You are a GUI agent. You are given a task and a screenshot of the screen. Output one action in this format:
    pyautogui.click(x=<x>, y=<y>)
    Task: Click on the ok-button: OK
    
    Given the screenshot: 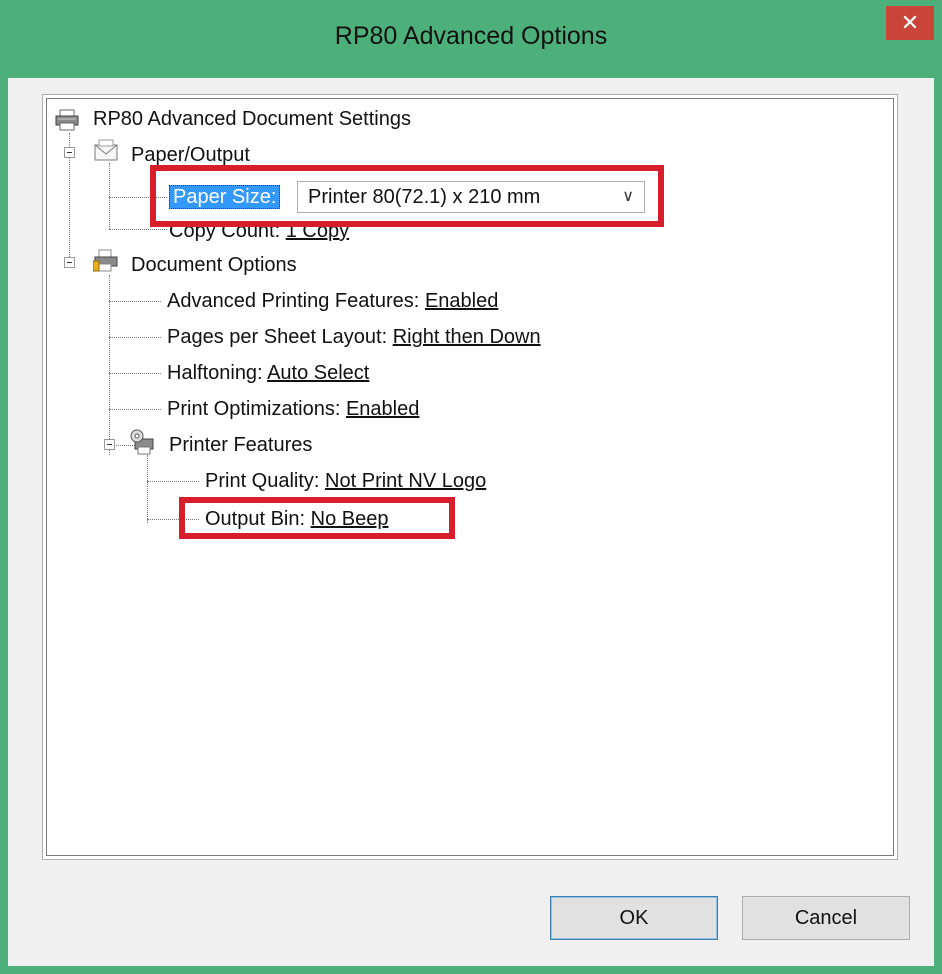 What is the action you would take?
    pyautogui.click(x=634, y=918)
    